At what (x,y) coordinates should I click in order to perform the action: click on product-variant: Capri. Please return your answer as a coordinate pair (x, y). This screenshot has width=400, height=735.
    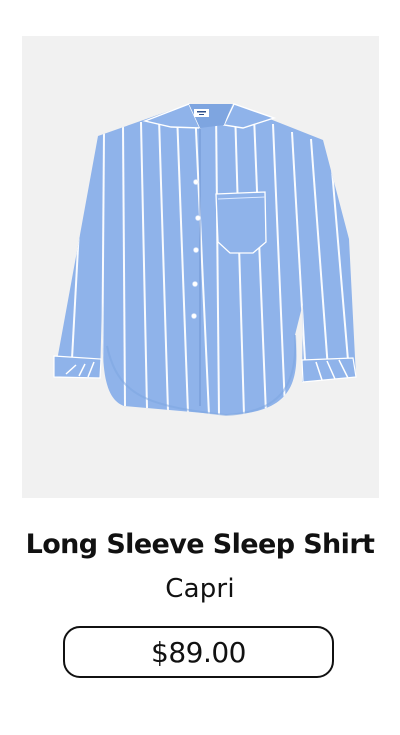
    Looking at the image, I should click on (200, 589).